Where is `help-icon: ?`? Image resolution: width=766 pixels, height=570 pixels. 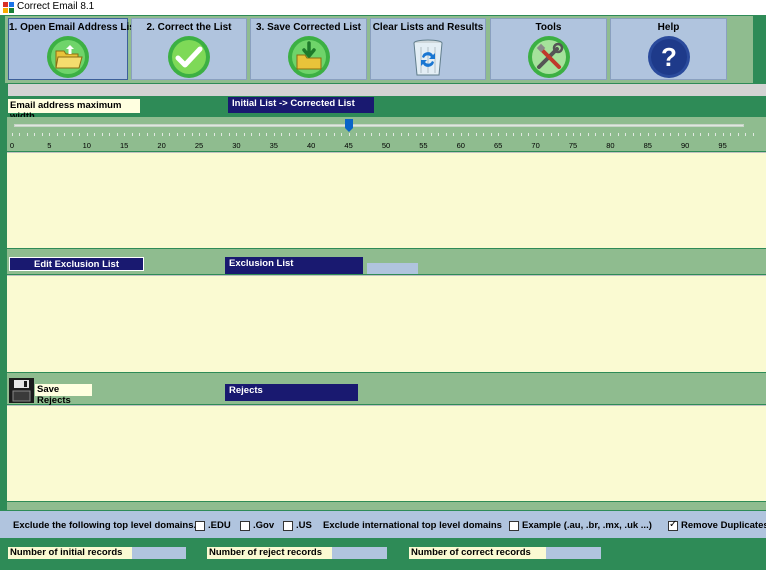
help-icon: ? is located at coordinates (668, 57).